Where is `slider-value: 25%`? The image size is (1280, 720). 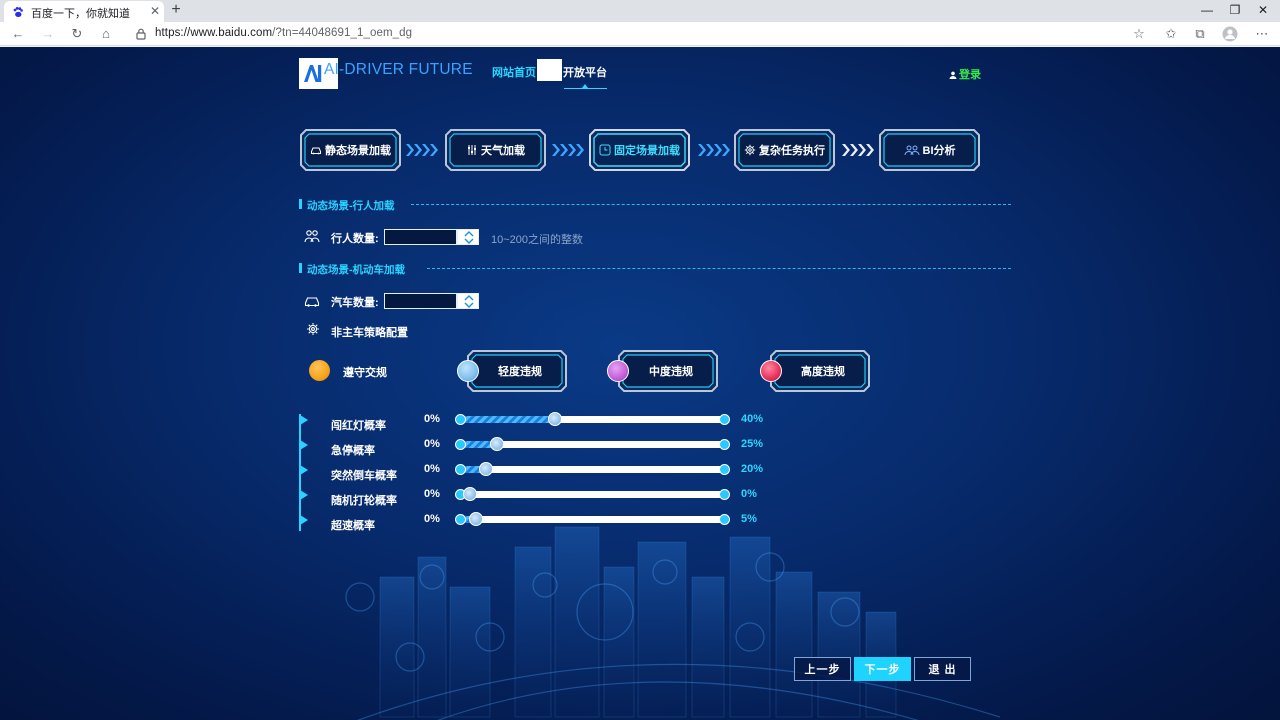
slider-value: 25% is located at coordinates (752, 444).